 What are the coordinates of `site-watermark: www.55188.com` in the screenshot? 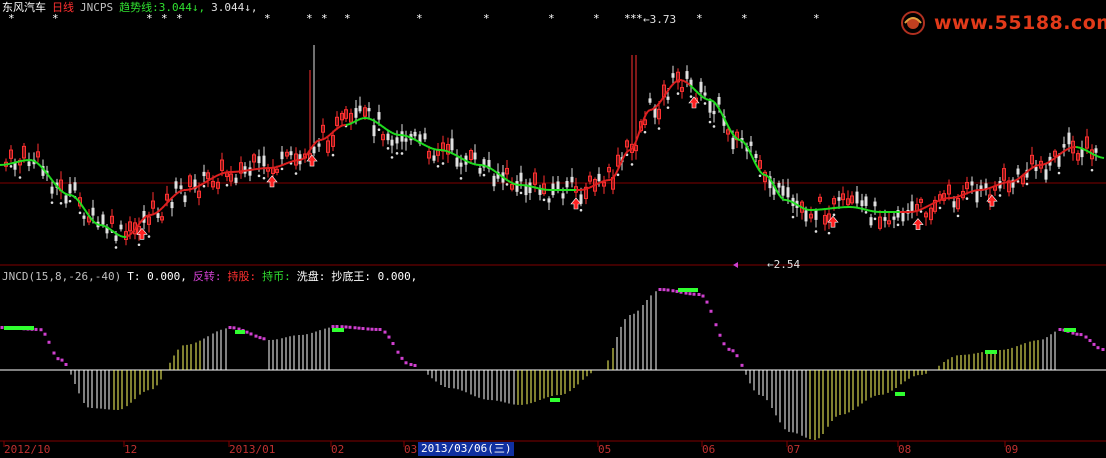 It's located at (1002, 23).